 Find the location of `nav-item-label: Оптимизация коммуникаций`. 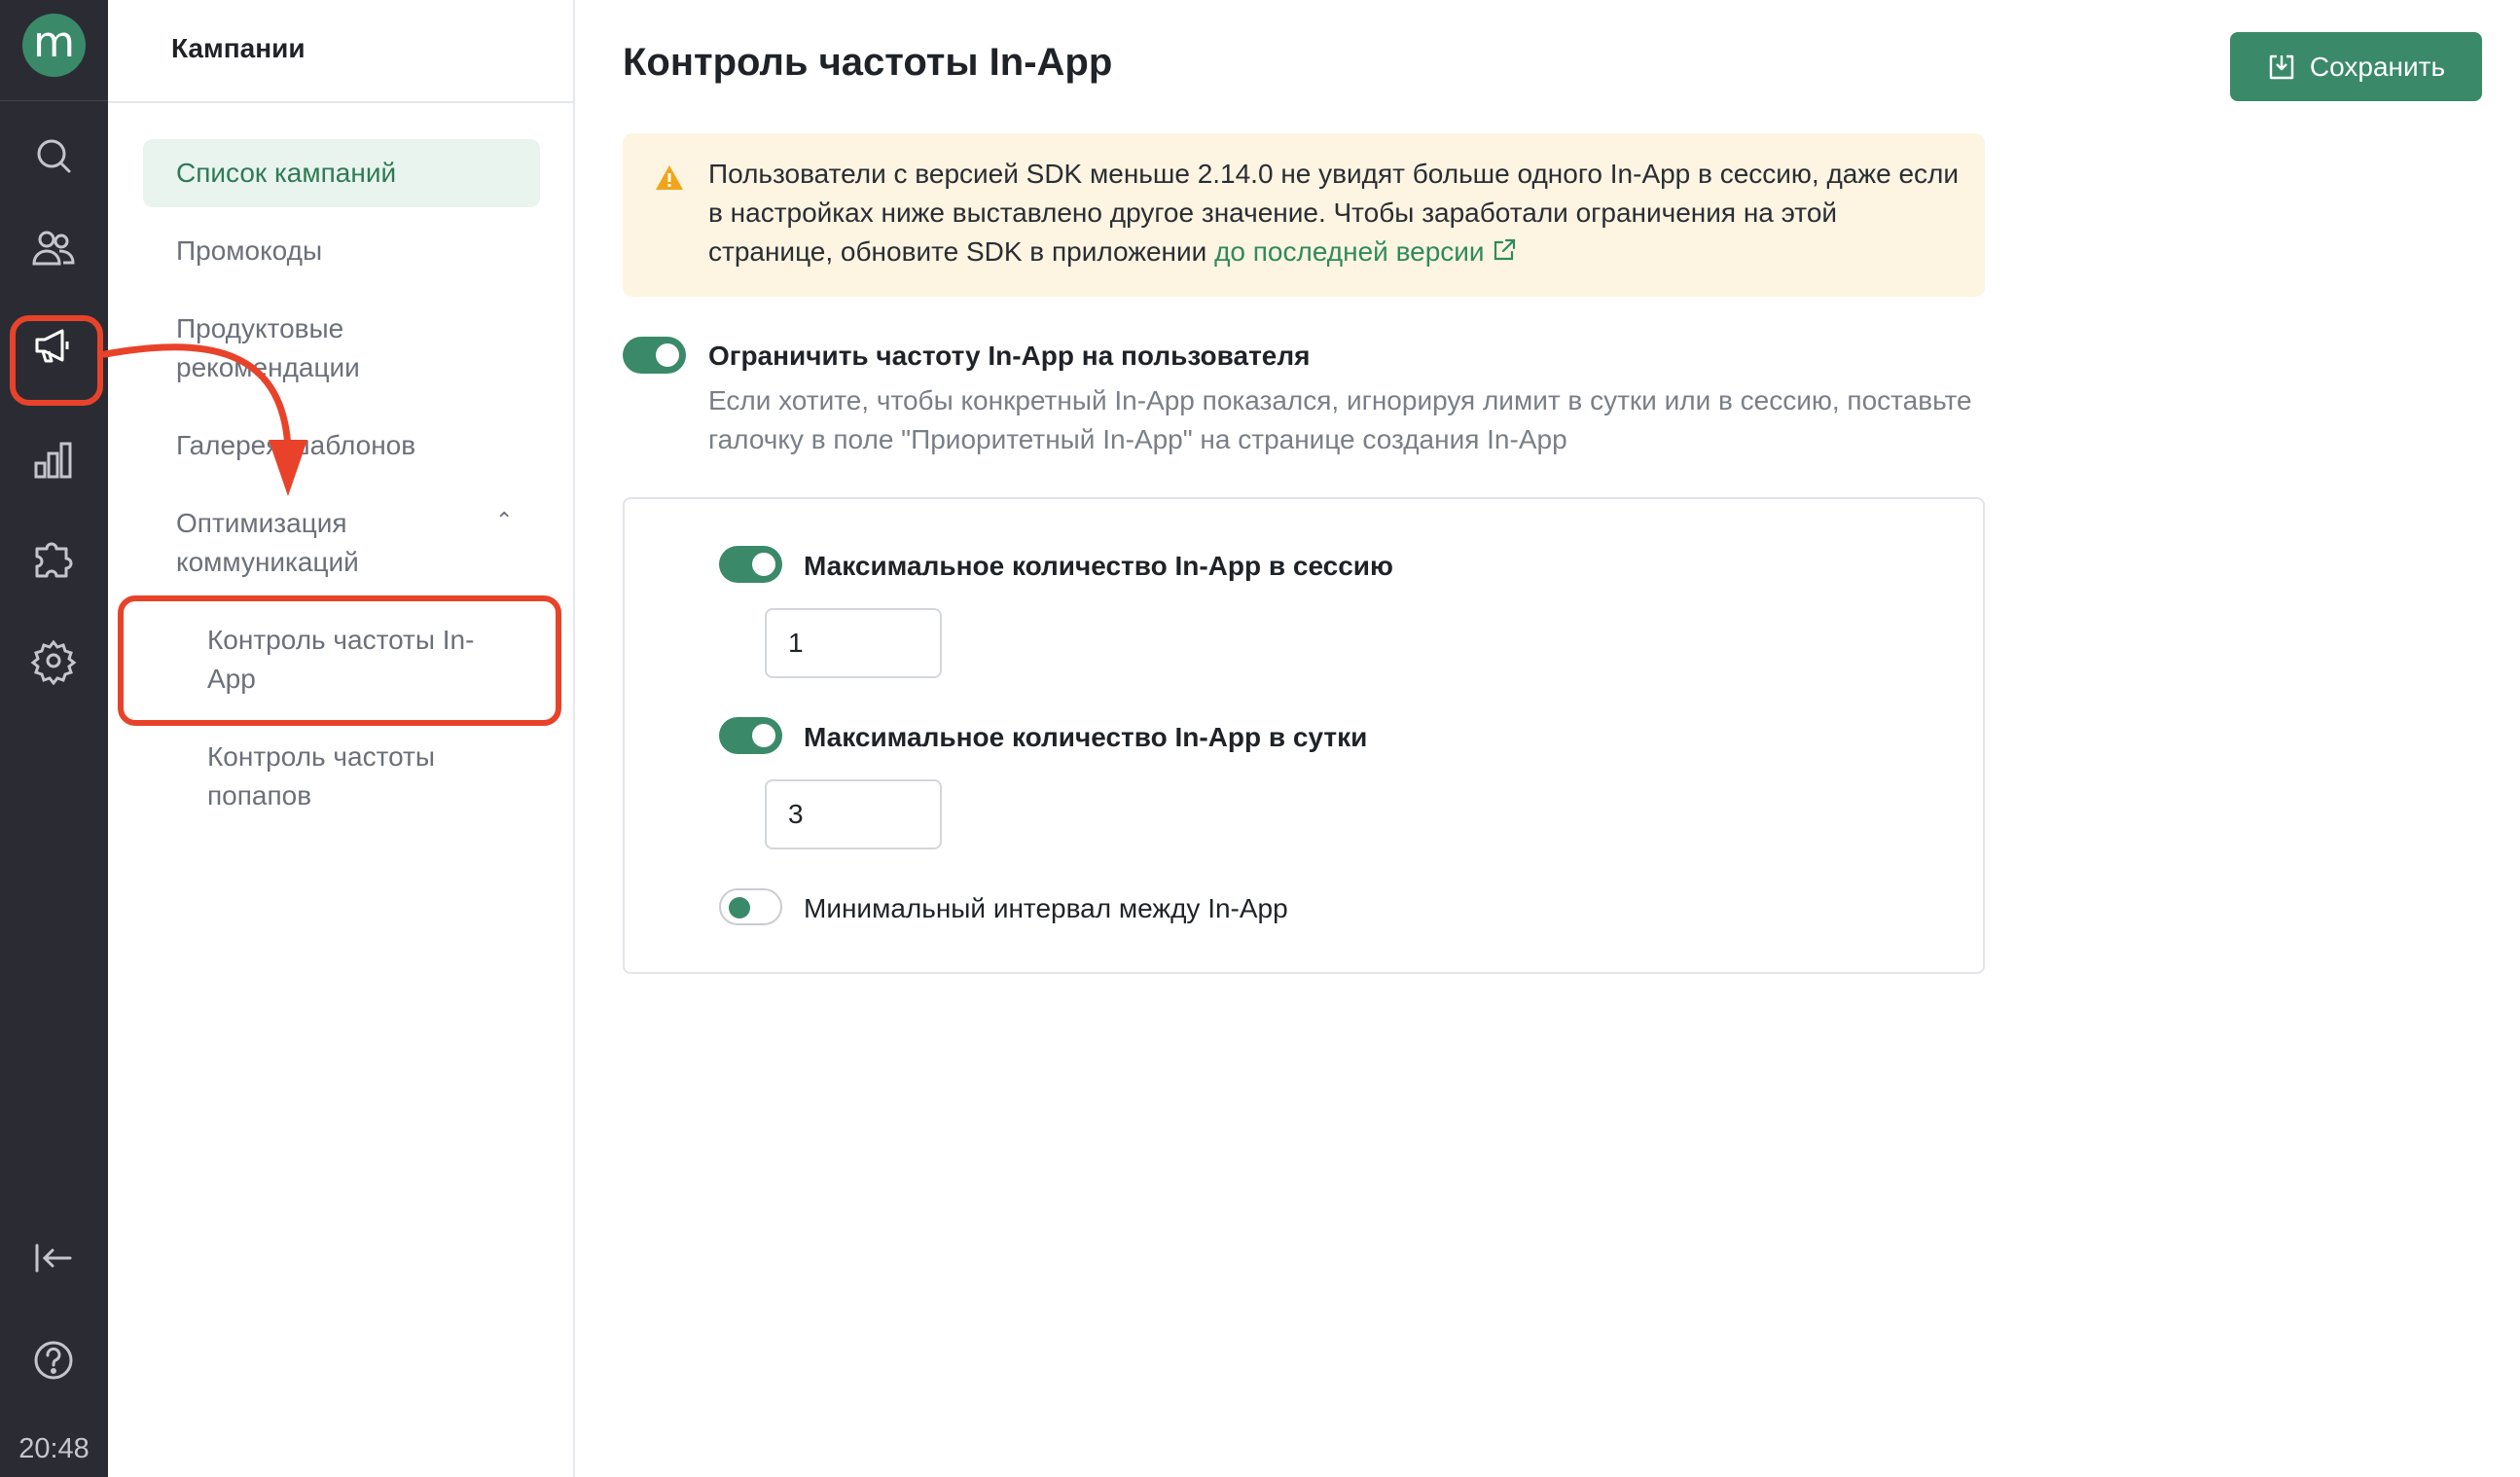

nav-item-label: Оптимизация коммуникаций is located at coordinates (267, 542).